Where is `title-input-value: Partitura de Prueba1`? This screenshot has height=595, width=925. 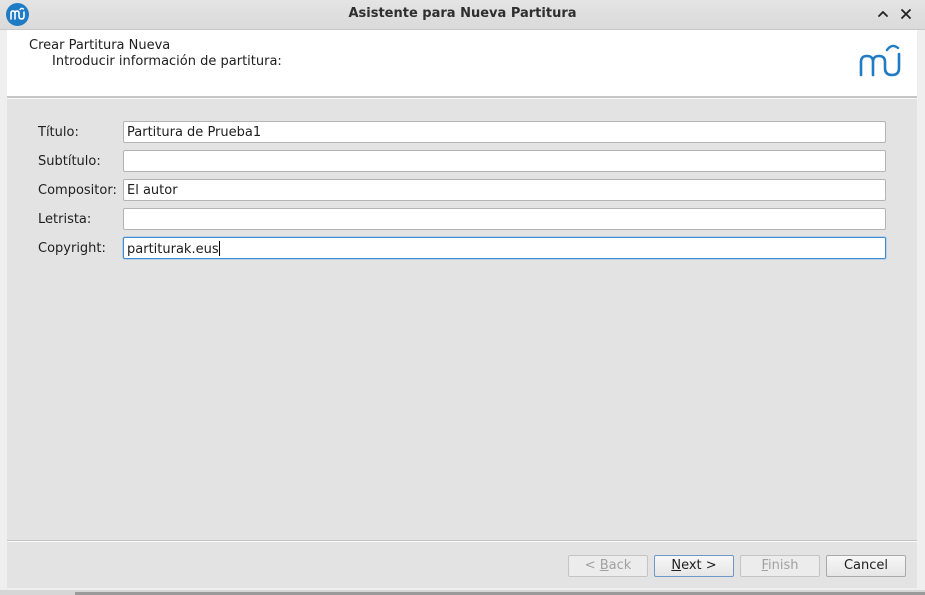 title-input-value: Partitura de Prueba1 is located at coordinates (194, 132).